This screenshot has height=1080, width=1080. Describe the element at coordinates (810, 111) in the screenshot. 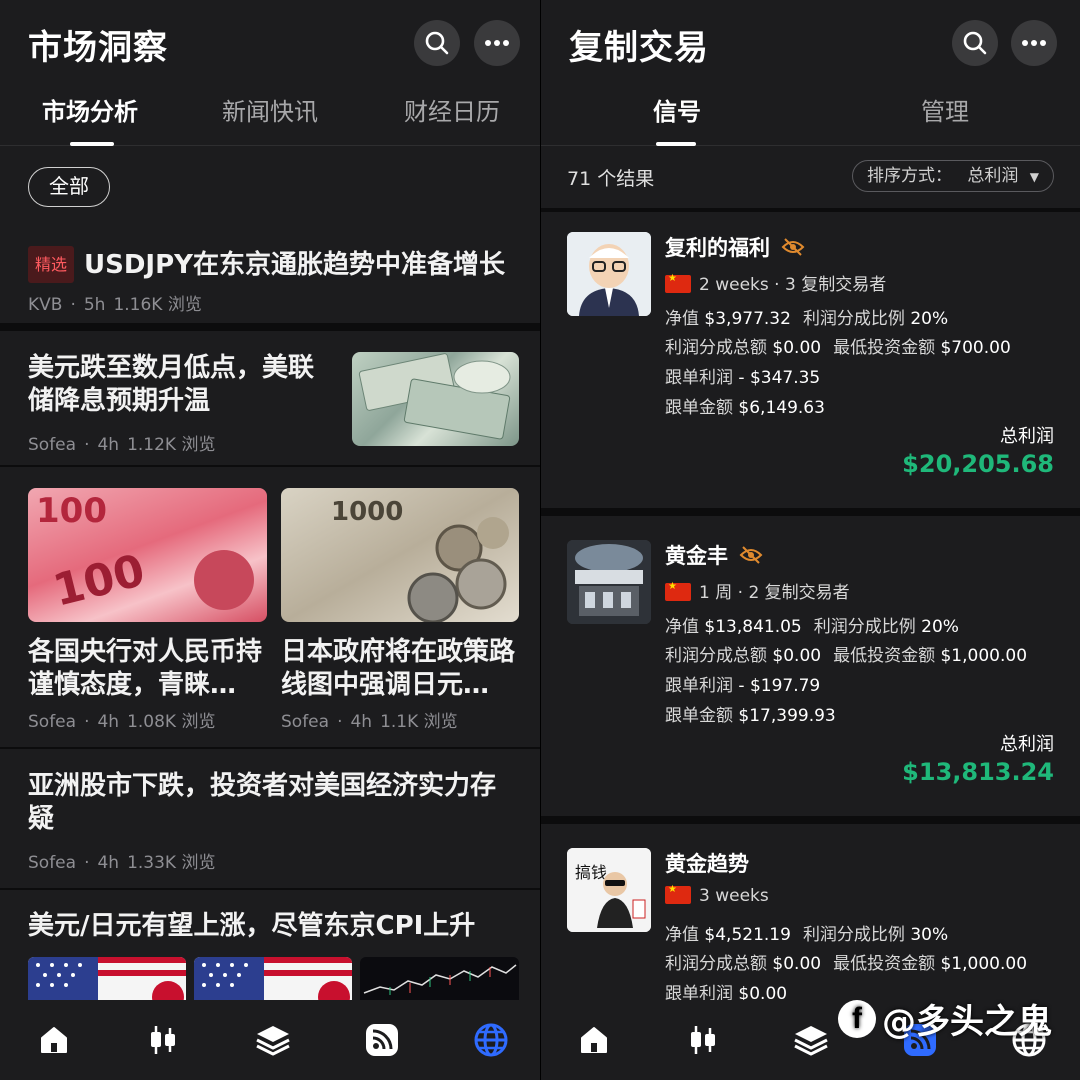

I see `tab-bar: 信号 管理` at that location.